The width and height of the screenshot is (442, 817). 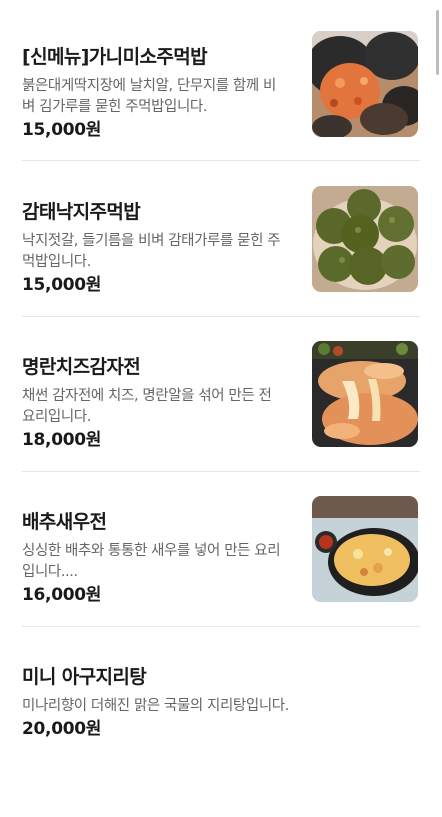 I want to click on menu-item-name: 배추새우전, so click(x=64, y=522).